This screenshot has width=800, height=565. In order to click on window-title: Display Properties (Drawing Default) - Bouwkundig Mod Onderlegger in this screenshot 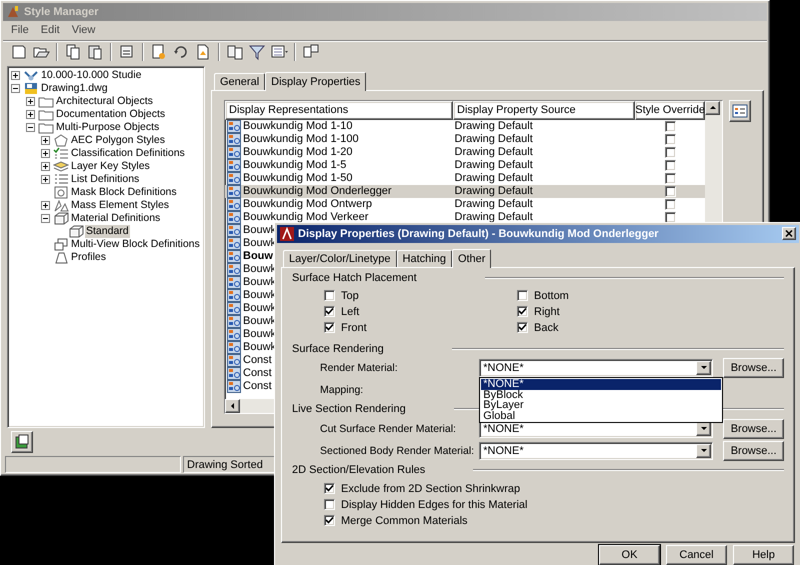, I will do `click(479, 234)`.